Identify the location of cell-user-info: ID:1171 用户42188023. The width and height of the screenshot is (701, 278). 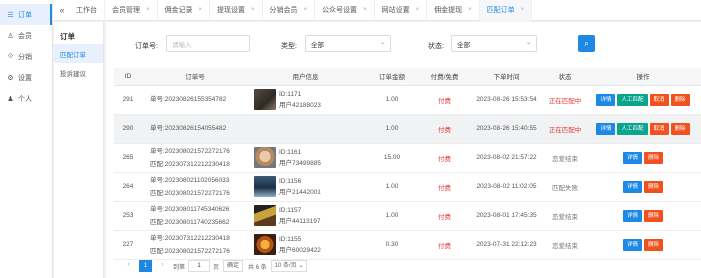
(305, 100).